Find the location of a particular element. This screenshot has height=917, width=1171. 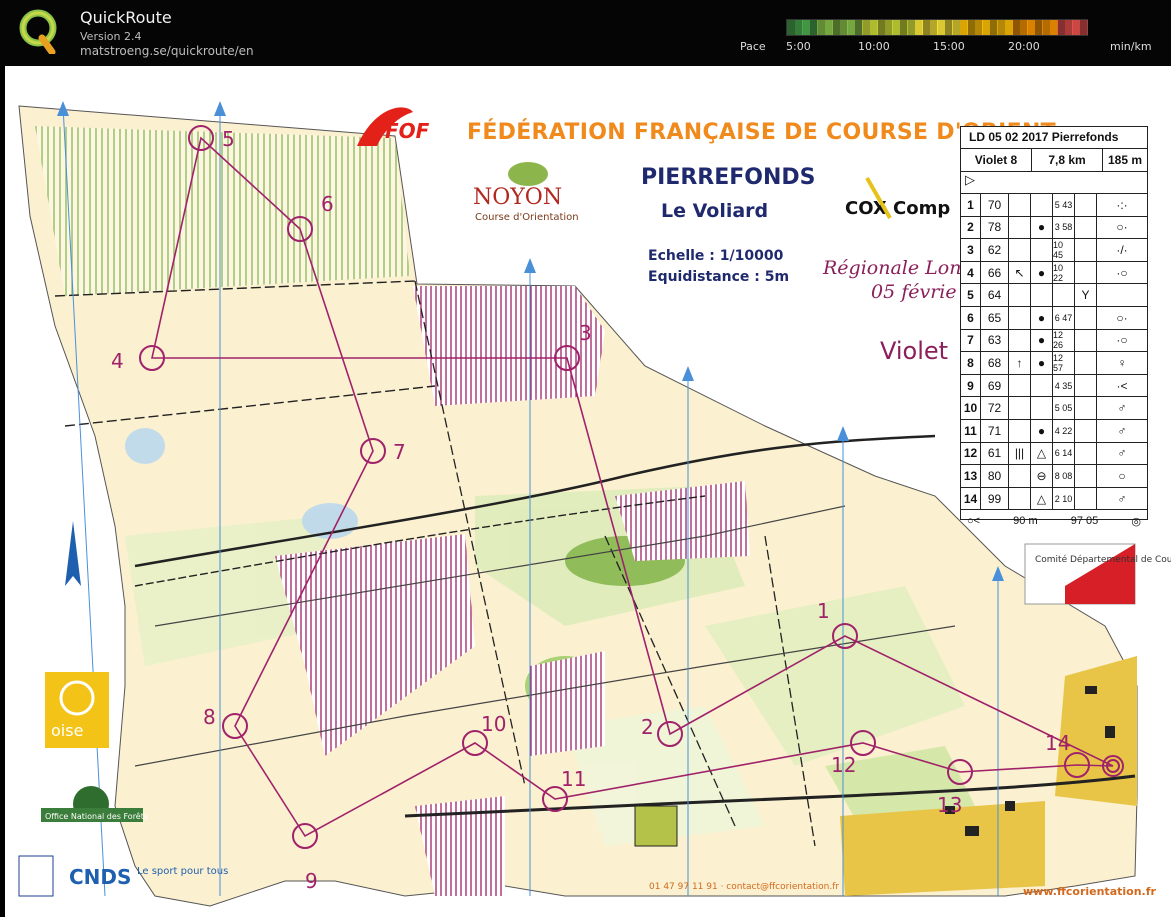

svg-text: 4 is located at coordinates (117, 361).